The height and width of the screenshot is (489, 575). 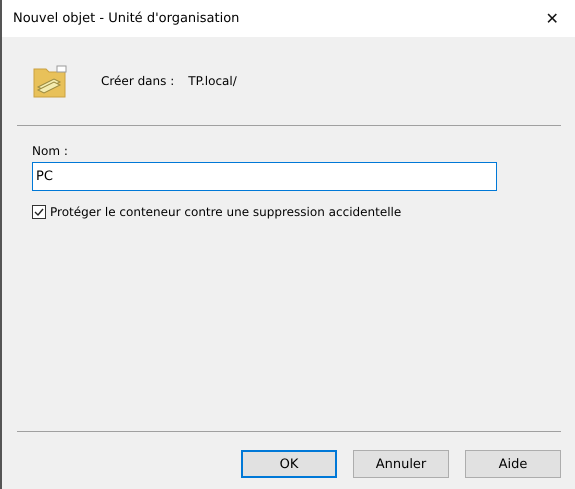 What do you see at coordinates (212, 81) in the screenshot?
I see `location-value: TP.local/` at bounding box center [212, 81].